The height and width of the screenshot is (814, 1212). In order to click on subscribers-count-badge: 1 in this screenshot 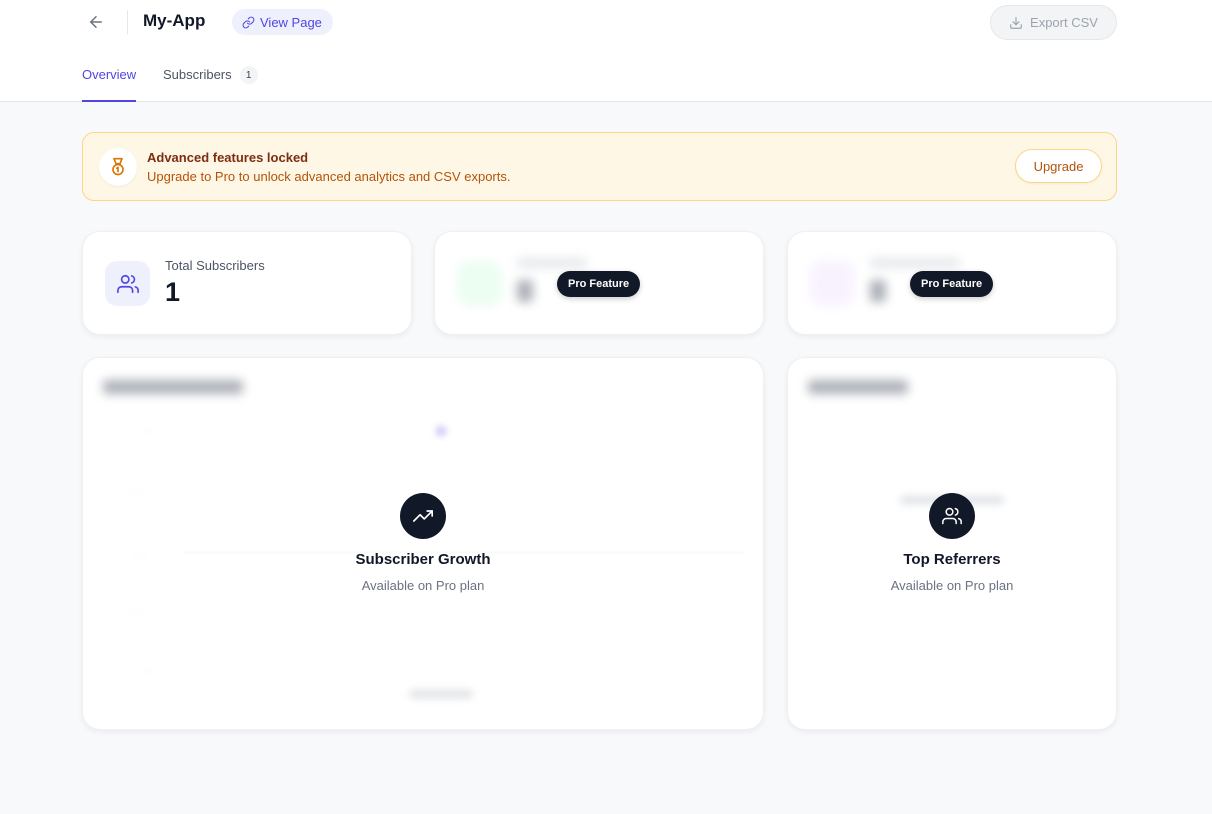, I will do `click(248, 75)`.